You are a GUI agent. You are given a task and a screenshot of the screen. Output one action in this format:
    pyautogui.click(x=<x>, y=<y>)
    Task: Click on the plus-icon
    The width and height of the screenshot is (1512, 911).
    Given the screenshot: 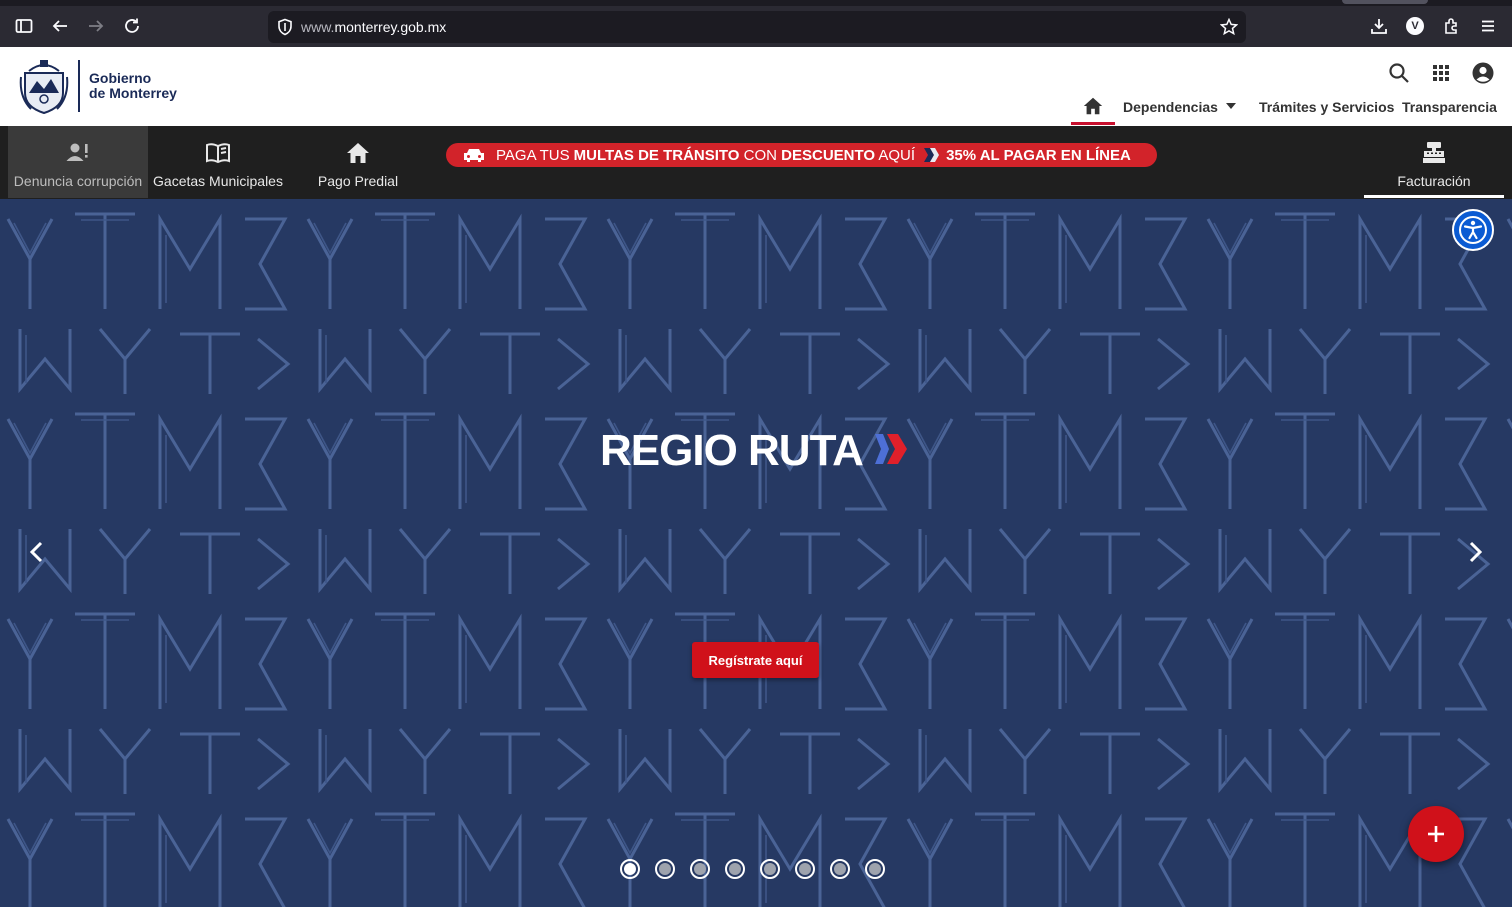 What is the action you would take?
    pyautogui.click(x=1436, y=834)
    